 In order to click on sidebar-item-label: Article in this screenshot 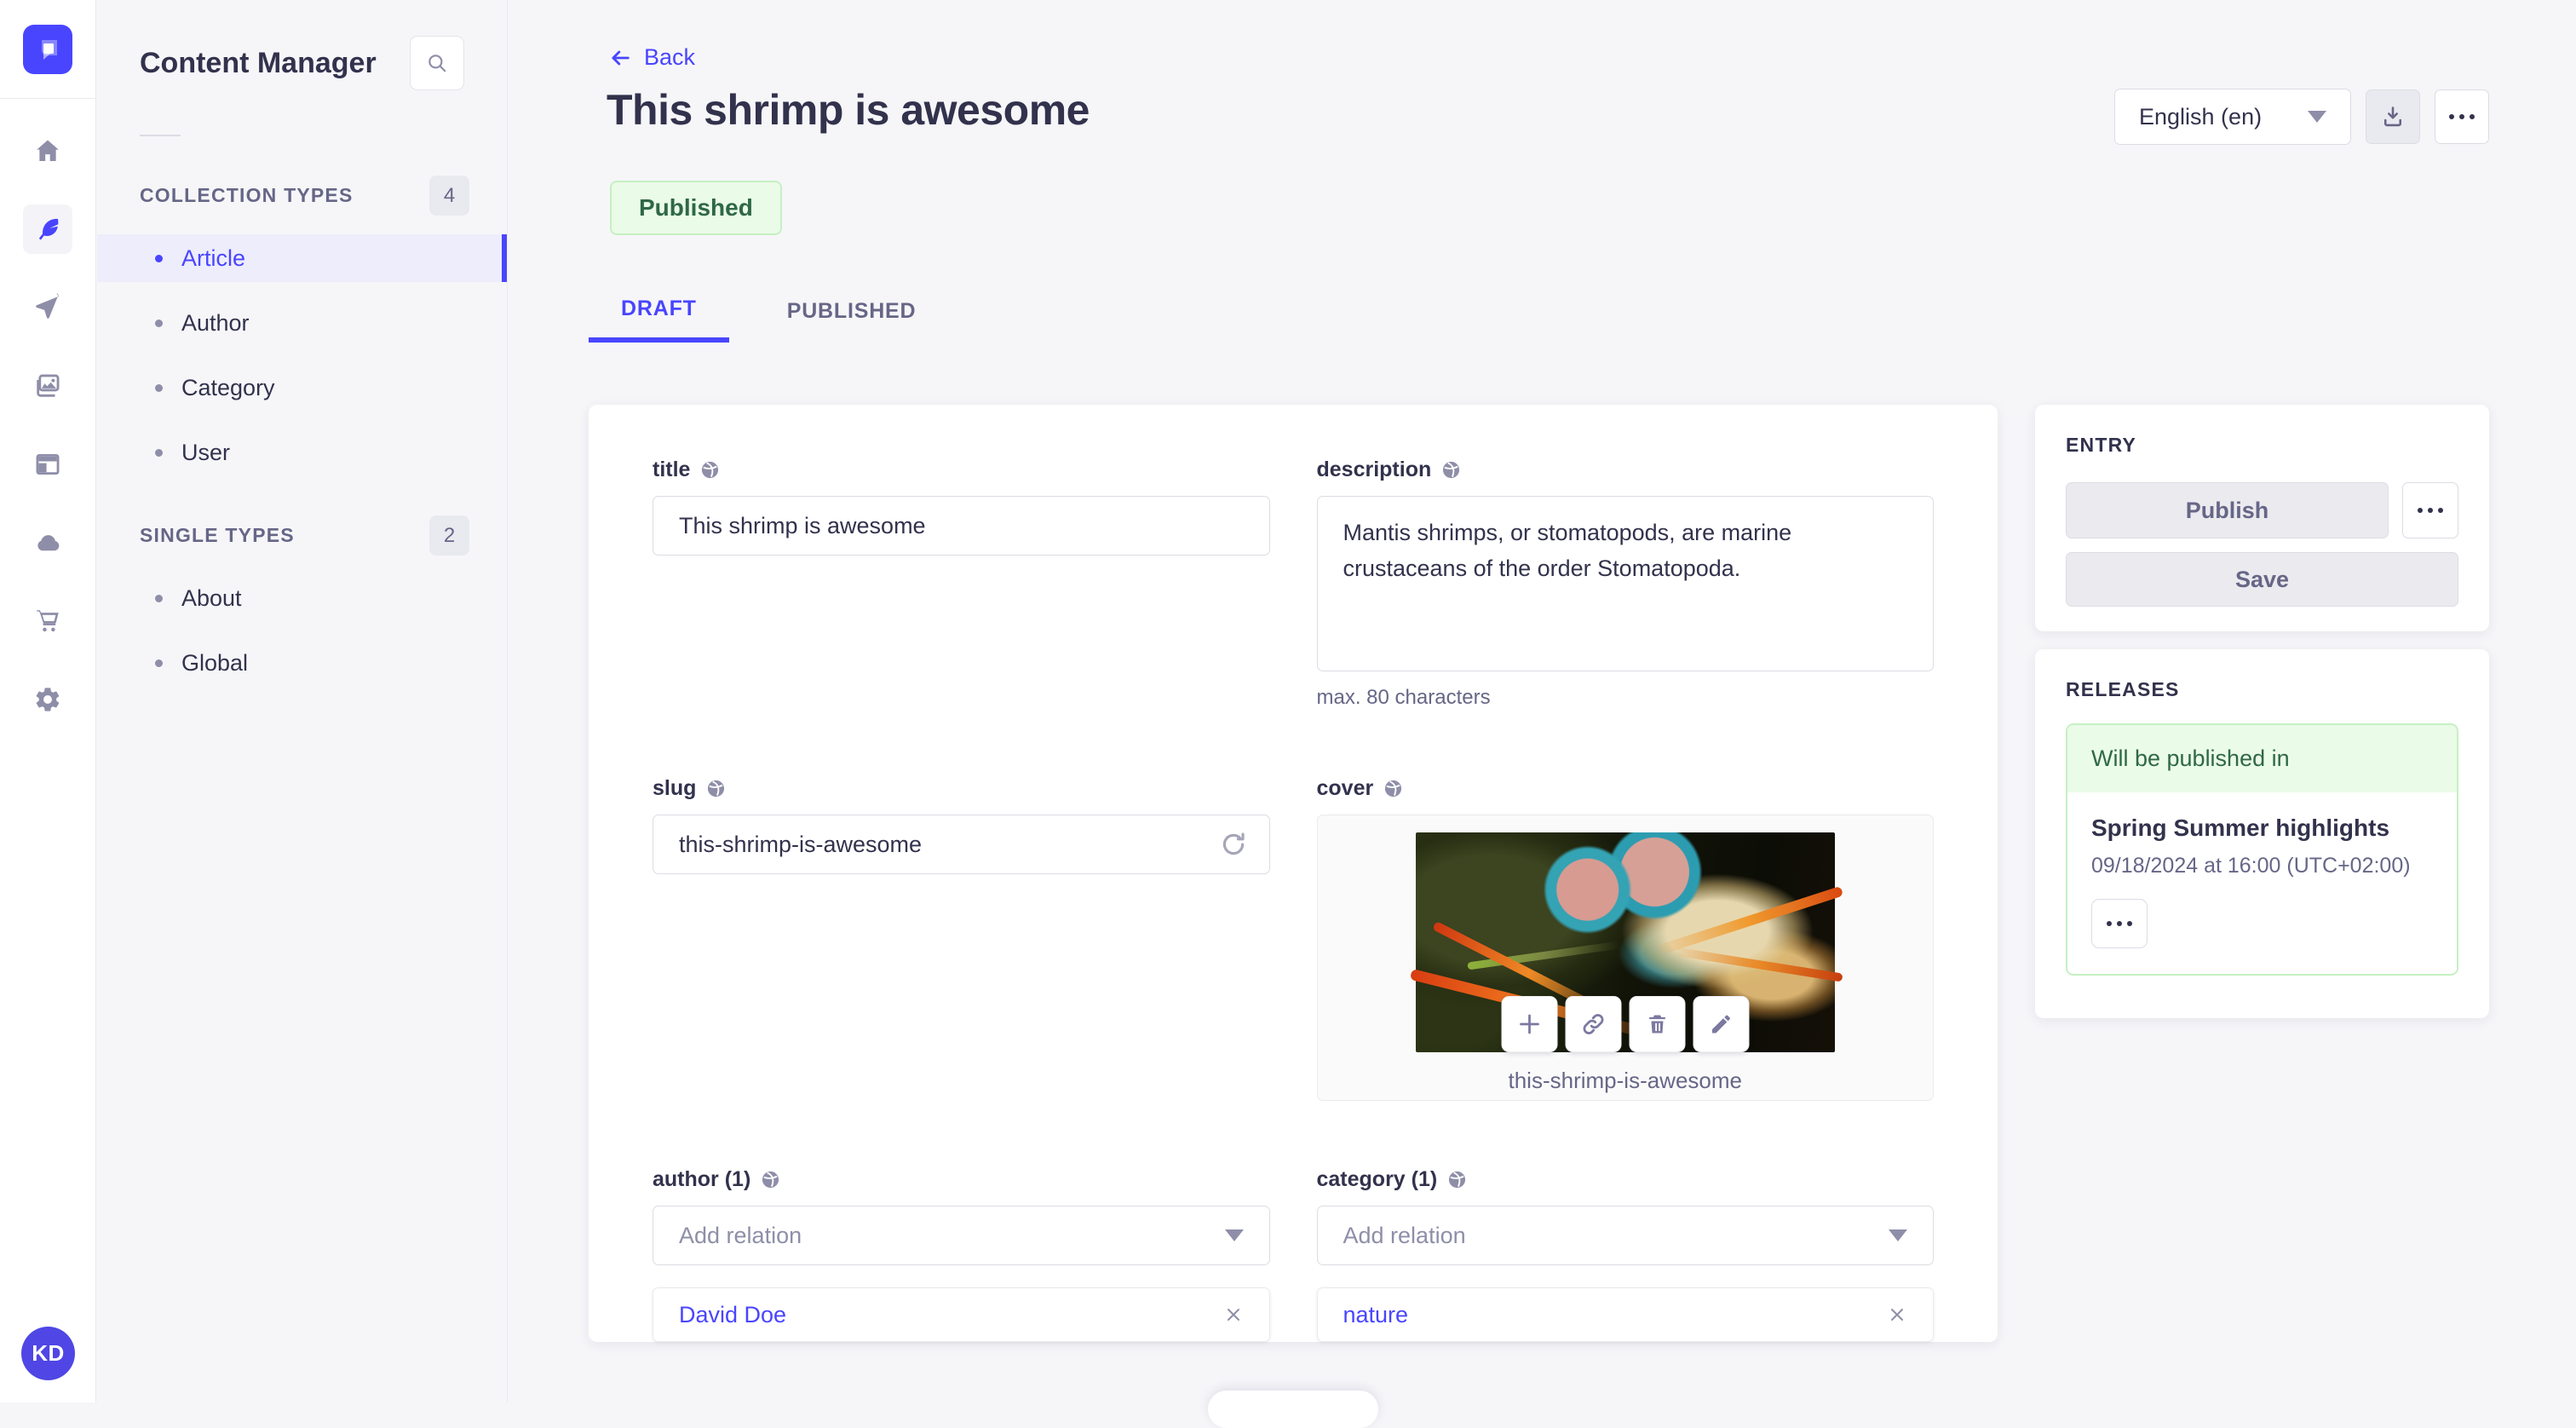, I will do `click(214, 258)`.